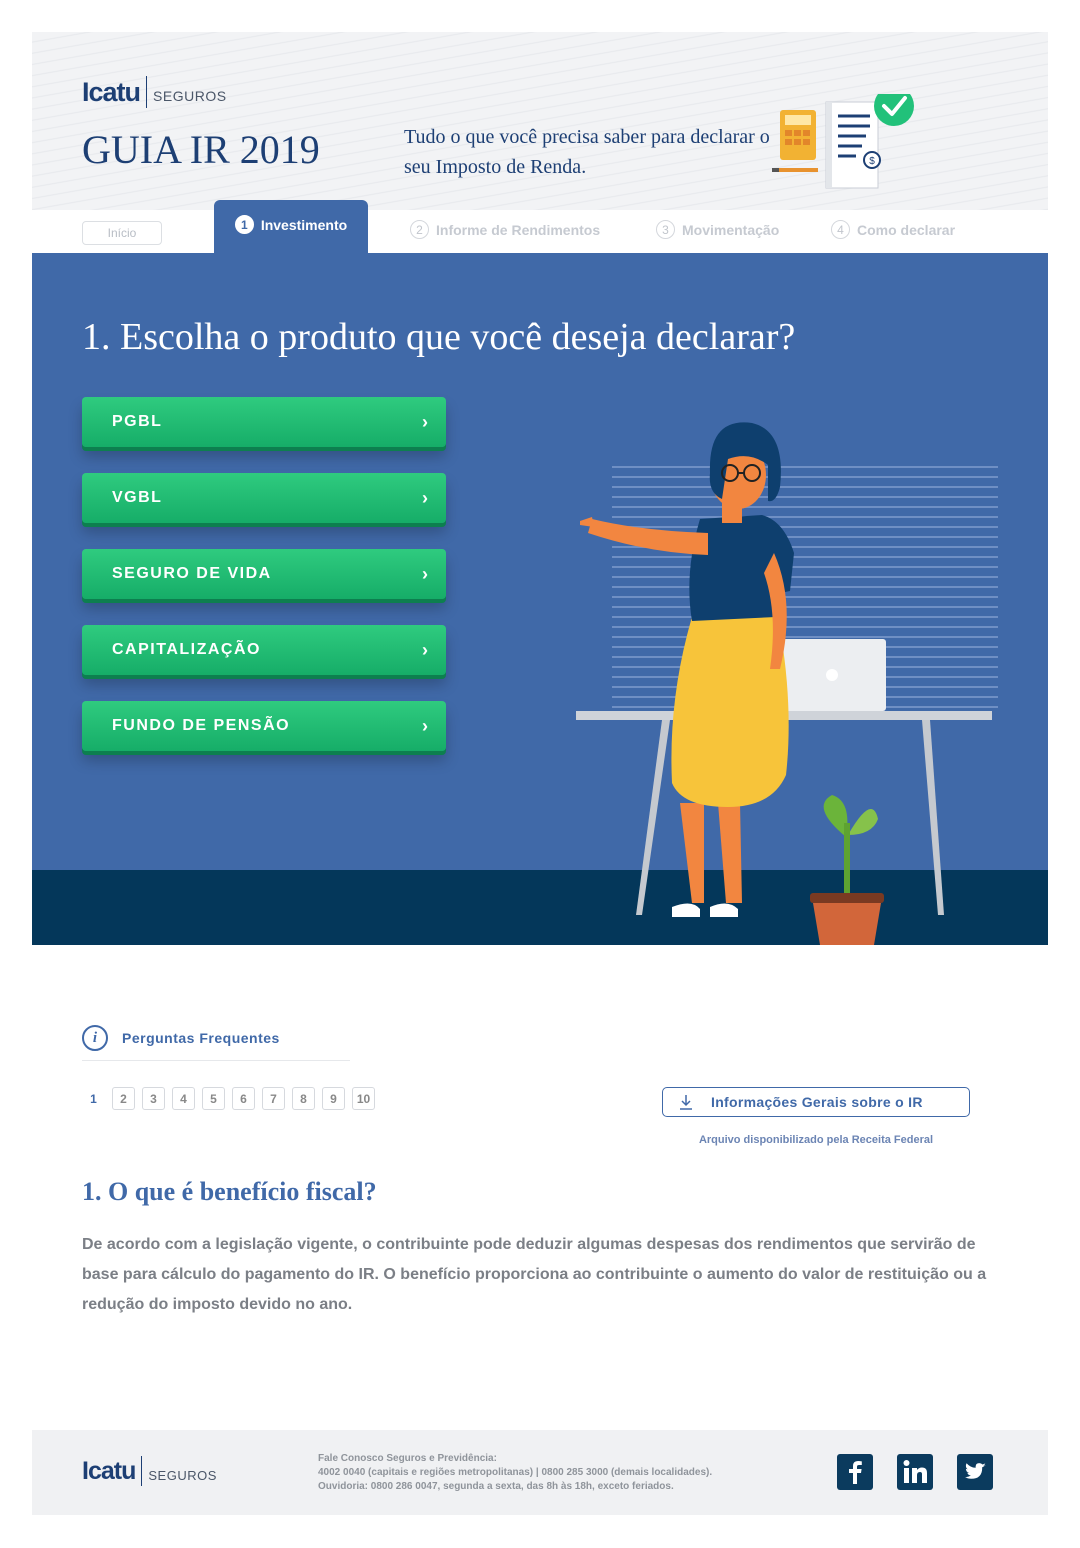 Image resolution: width=1080 pixels, height=1548 pixels. Describe the element at coordinates (665, 229) in the screenshot. I see `step-number: 3` at that location.